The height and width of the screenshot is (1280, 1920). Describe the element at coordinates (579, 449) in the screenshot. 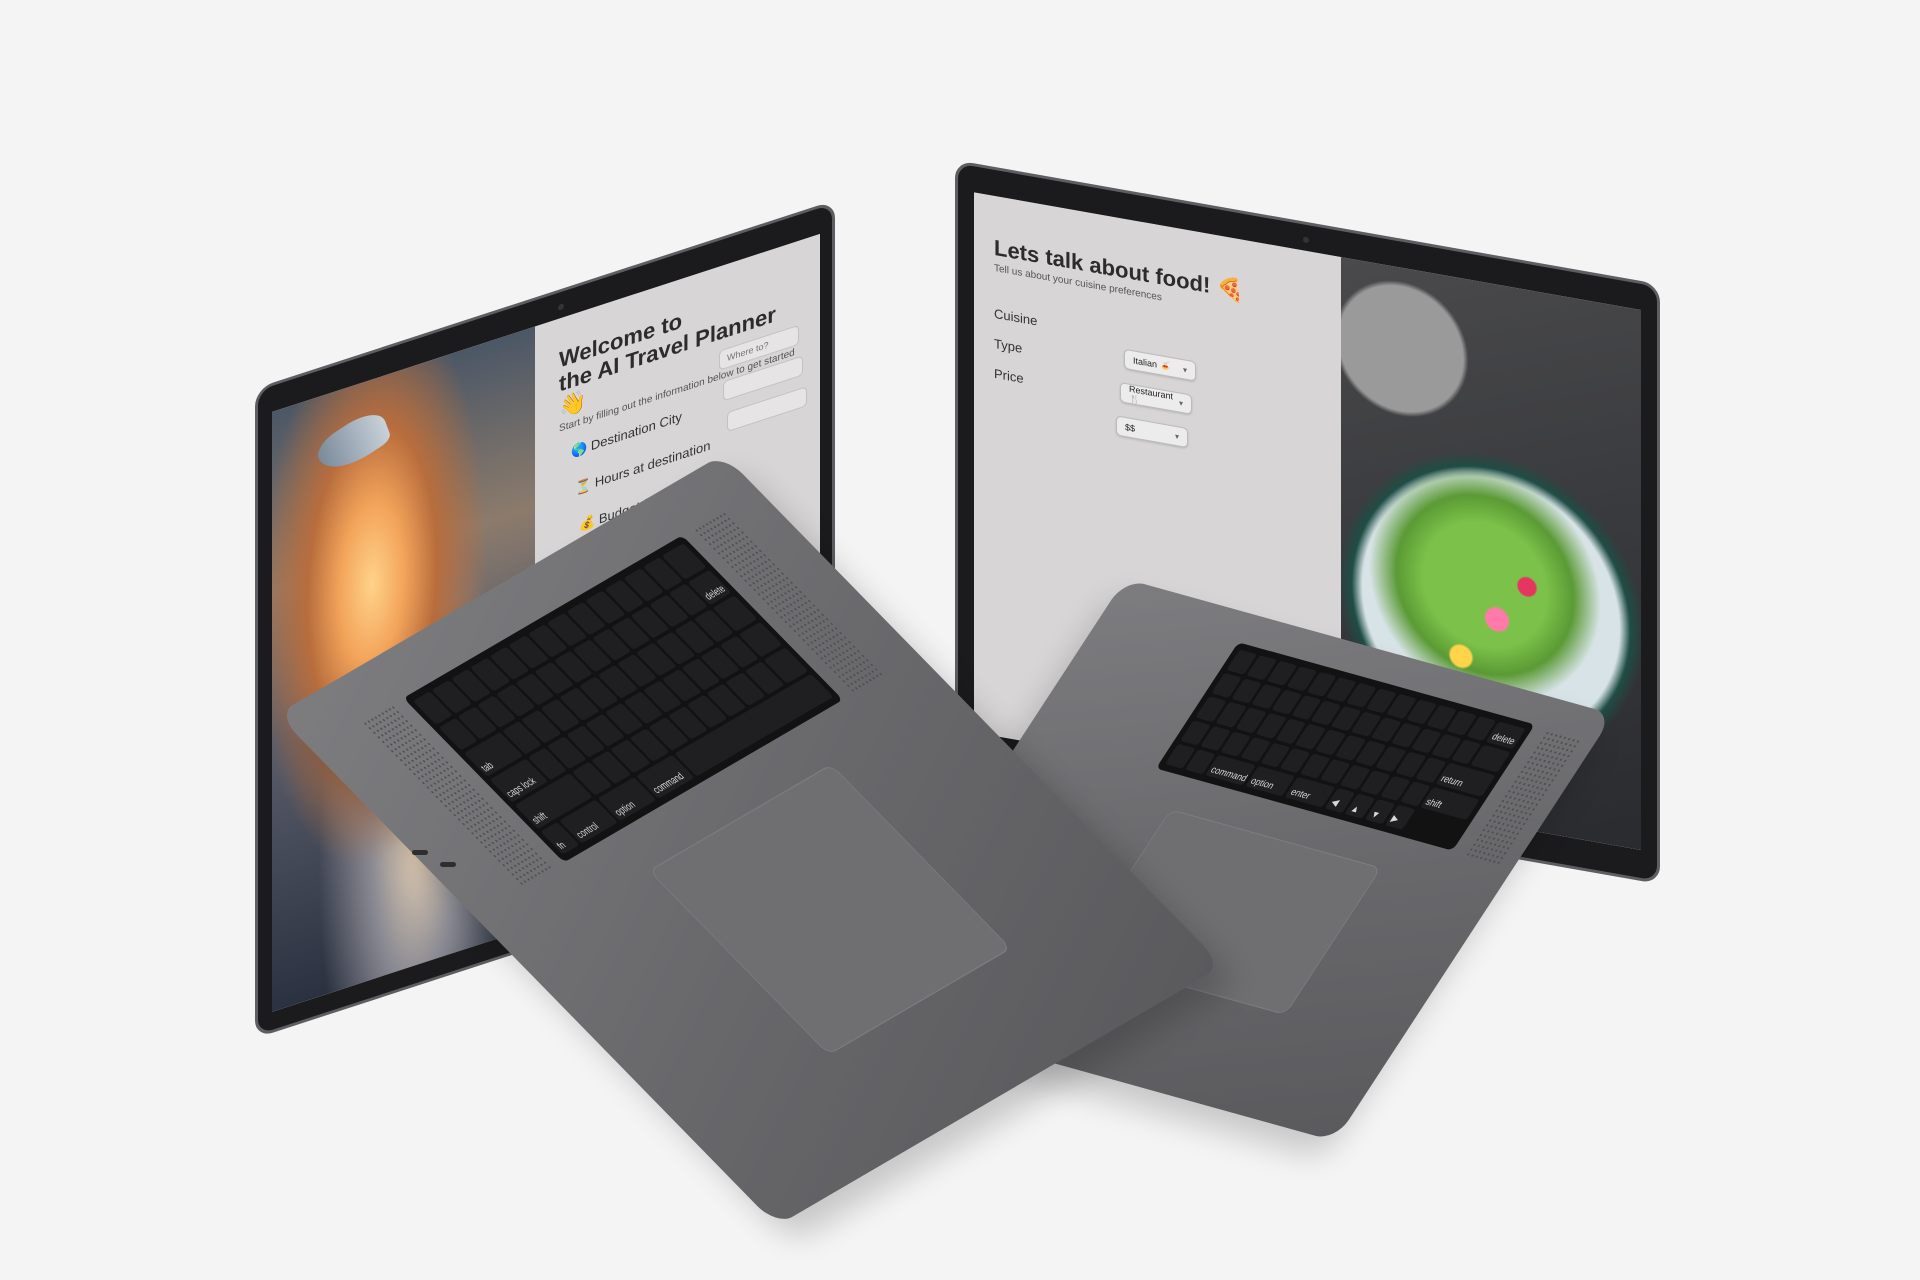

I see `globe-icon: 🌎` at that location.